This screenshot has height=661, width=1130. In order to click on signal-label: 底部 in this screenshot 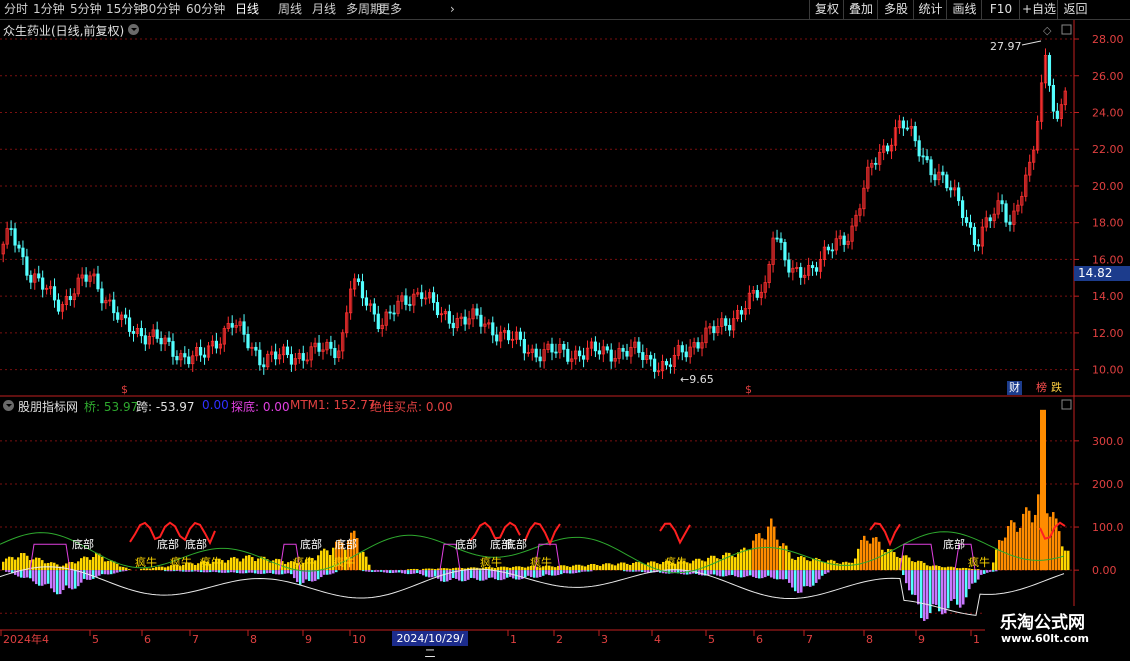, I will do `click(168, 544)`.